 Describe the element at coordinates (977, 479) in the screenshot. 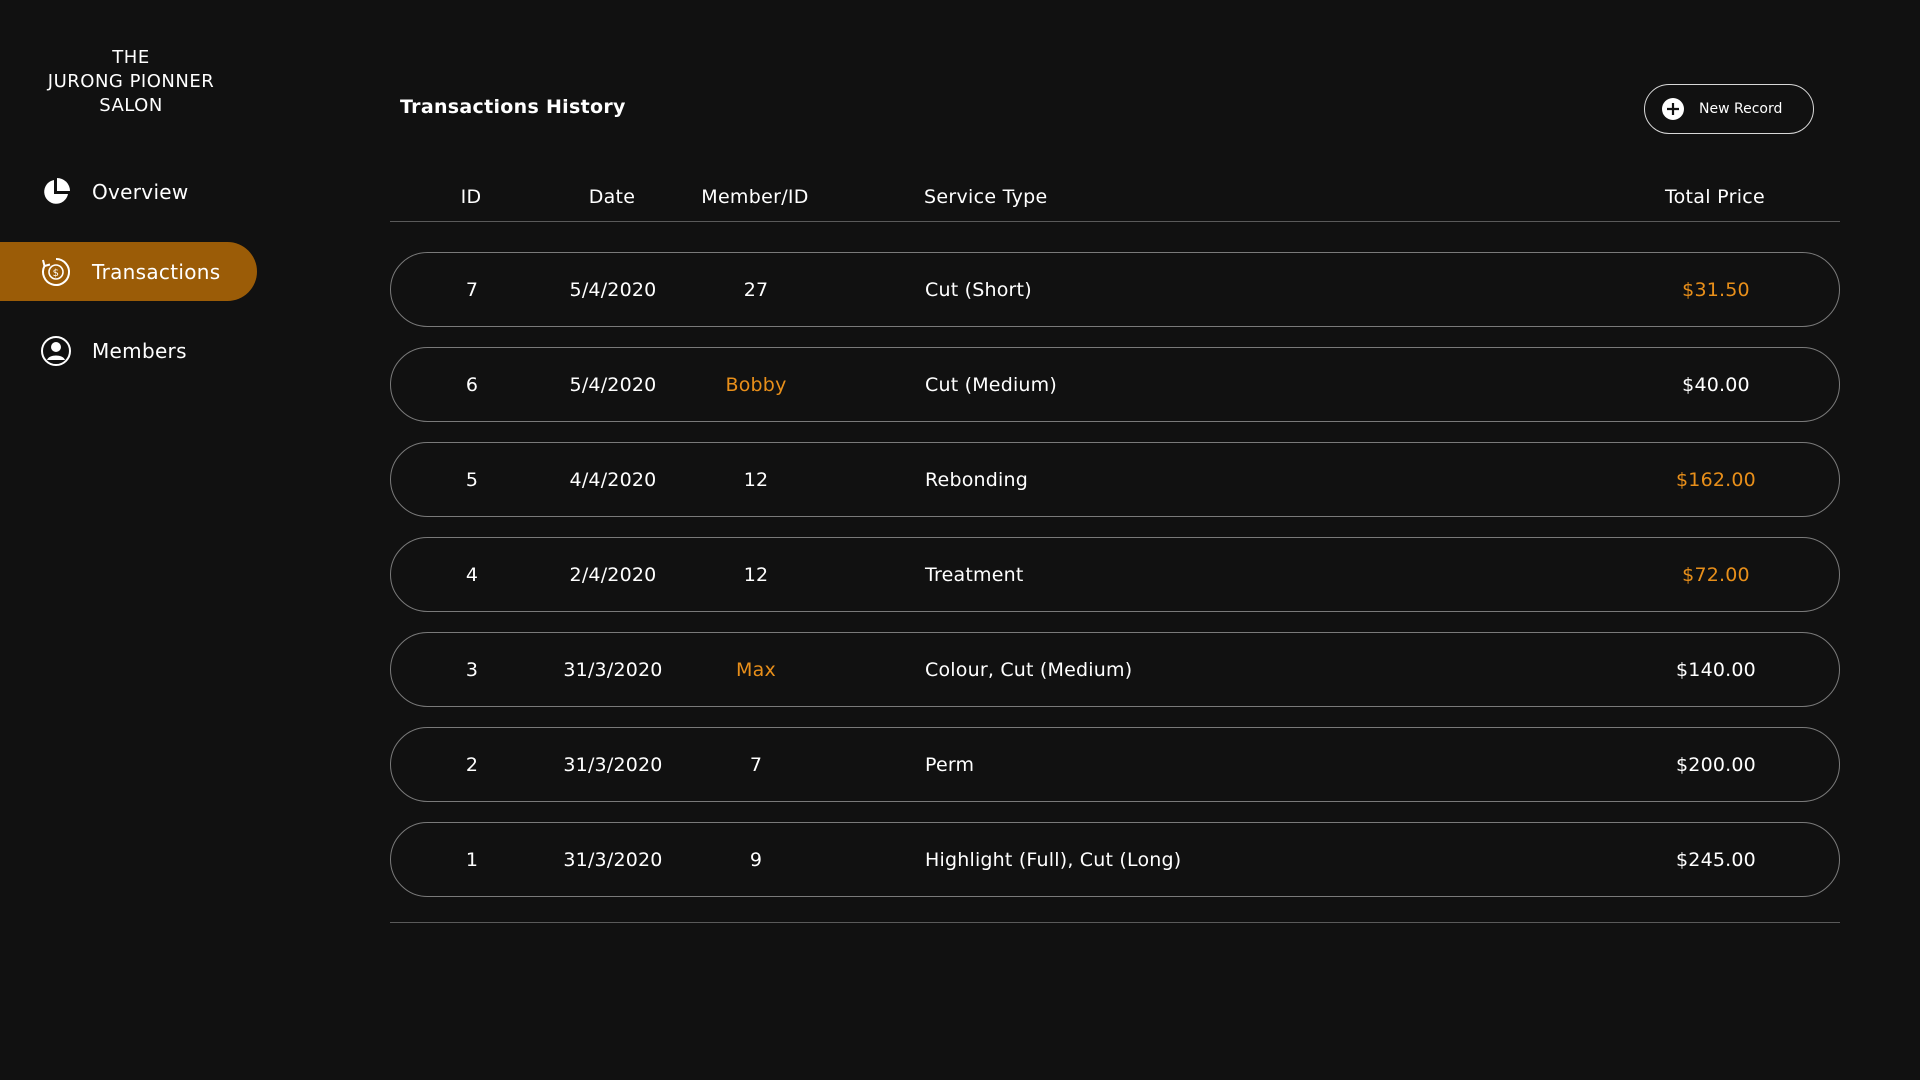

I see `cell-service: Rebonding` at that location.